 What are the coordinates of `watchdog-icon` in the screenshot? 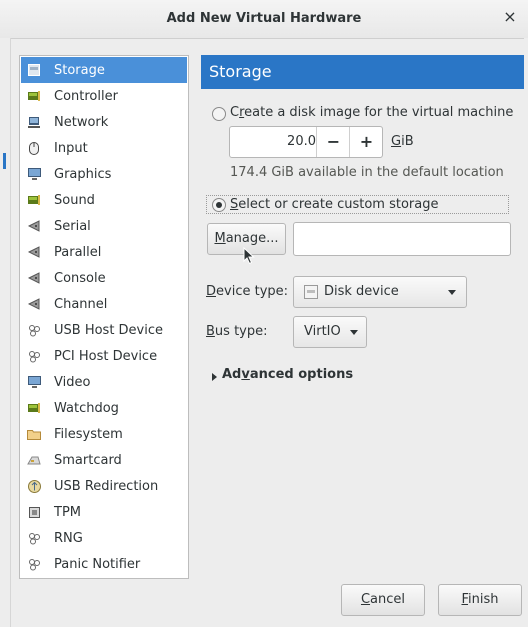 It's located at (34, 408).